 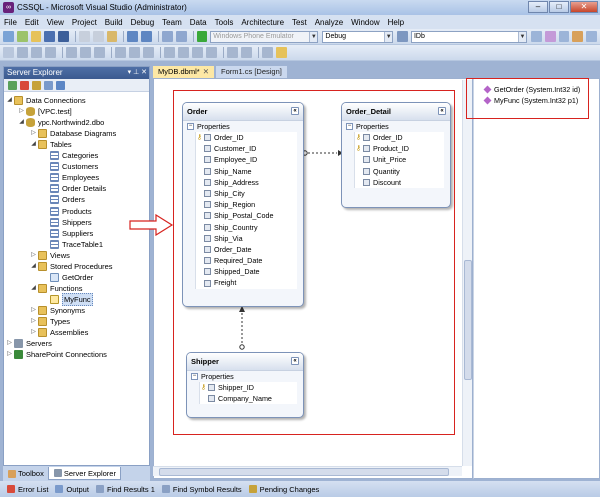 I want to click on tree-item: Order Details, so click(x=74, y=188).